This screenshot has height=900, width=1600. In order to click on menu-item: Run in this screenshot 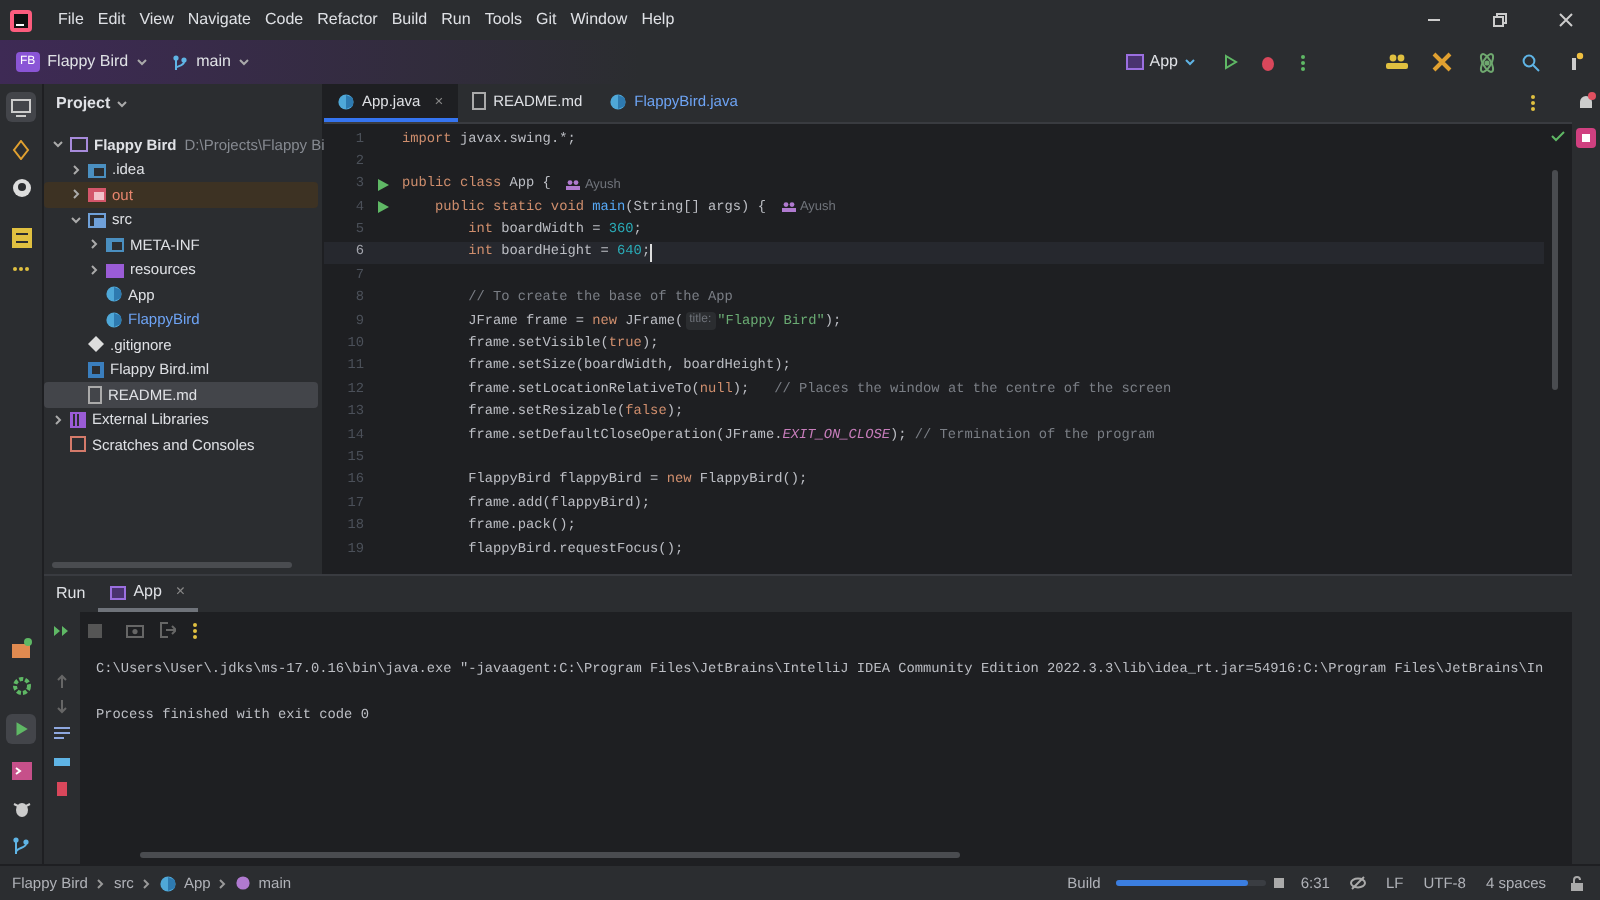, I will do `click(456, 20)`.